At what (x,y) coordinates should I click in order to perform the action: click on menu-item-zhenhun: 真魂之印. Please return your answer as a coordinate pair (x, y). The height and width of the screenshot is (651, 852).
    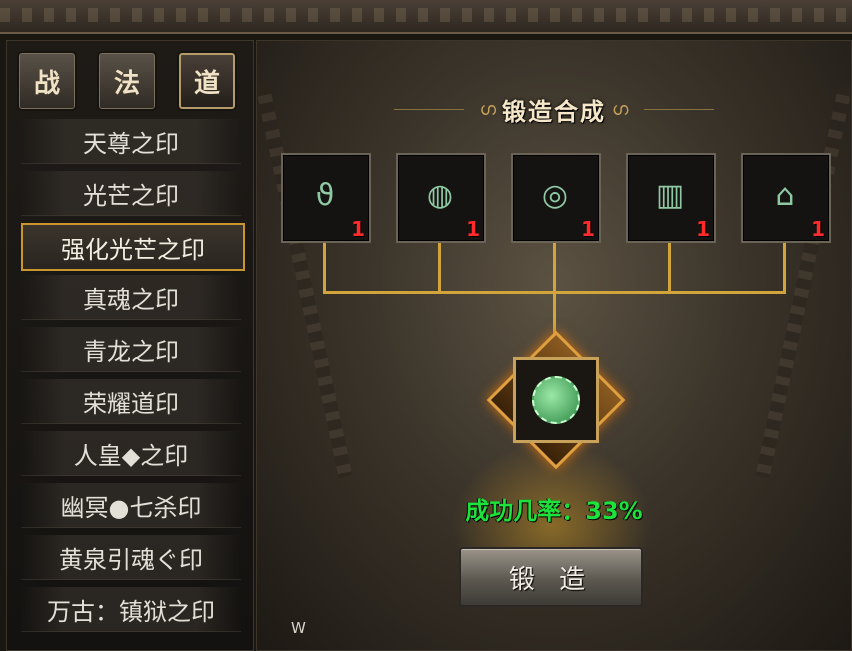
    Looking at the image, I should click on (131, 297).